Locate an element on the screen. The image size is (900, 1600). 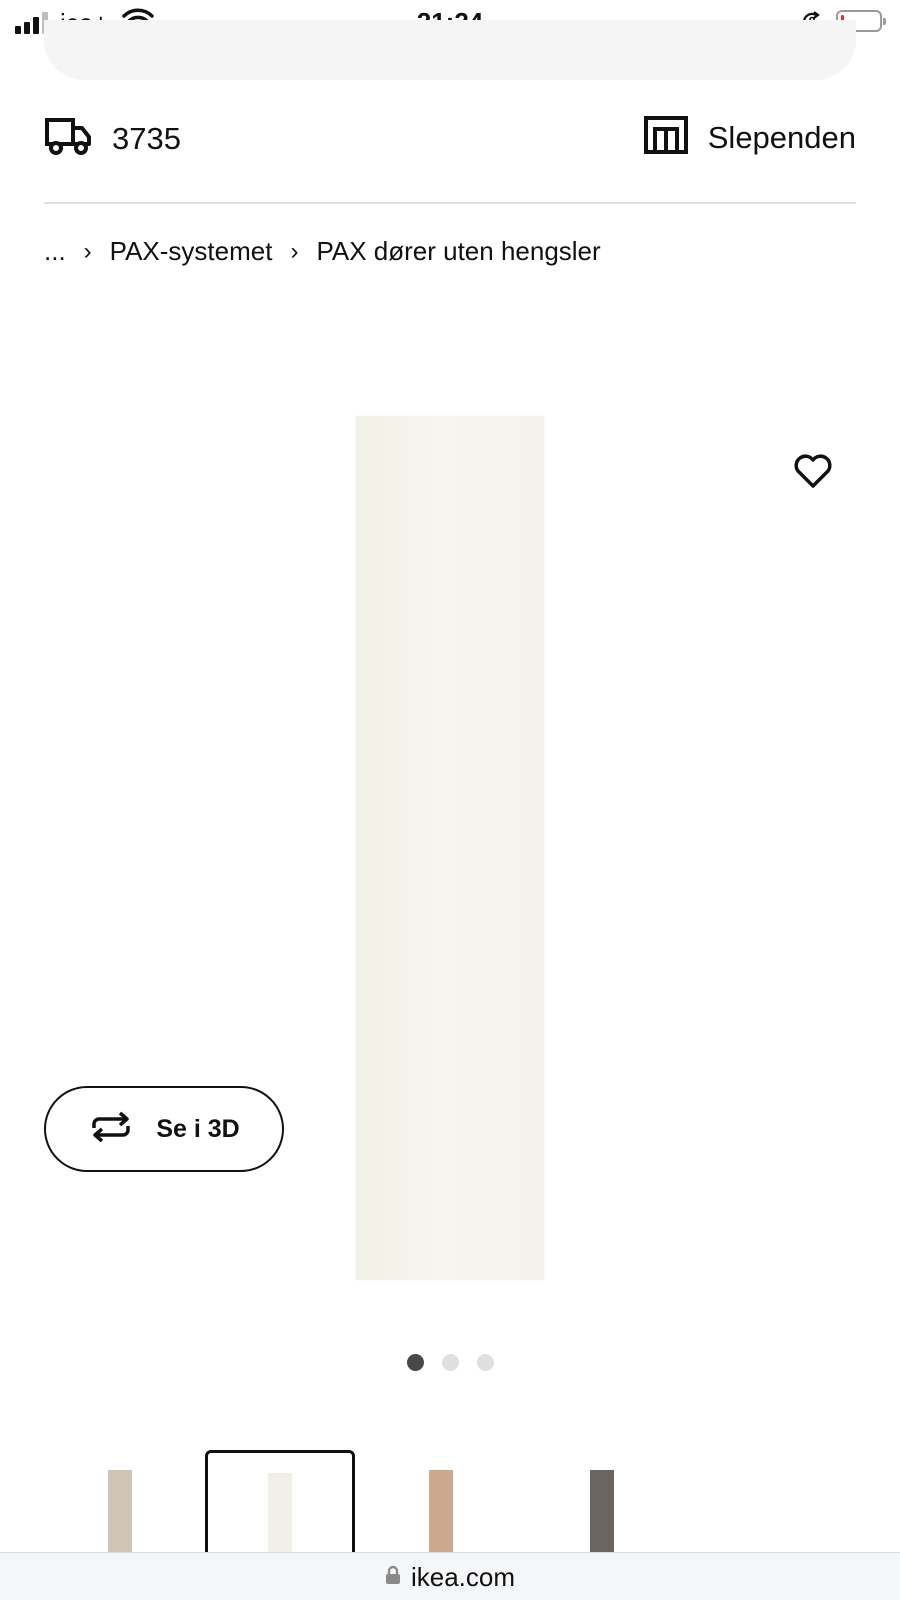
store-selector-button: Slependen is located at coordinates (749, 137).